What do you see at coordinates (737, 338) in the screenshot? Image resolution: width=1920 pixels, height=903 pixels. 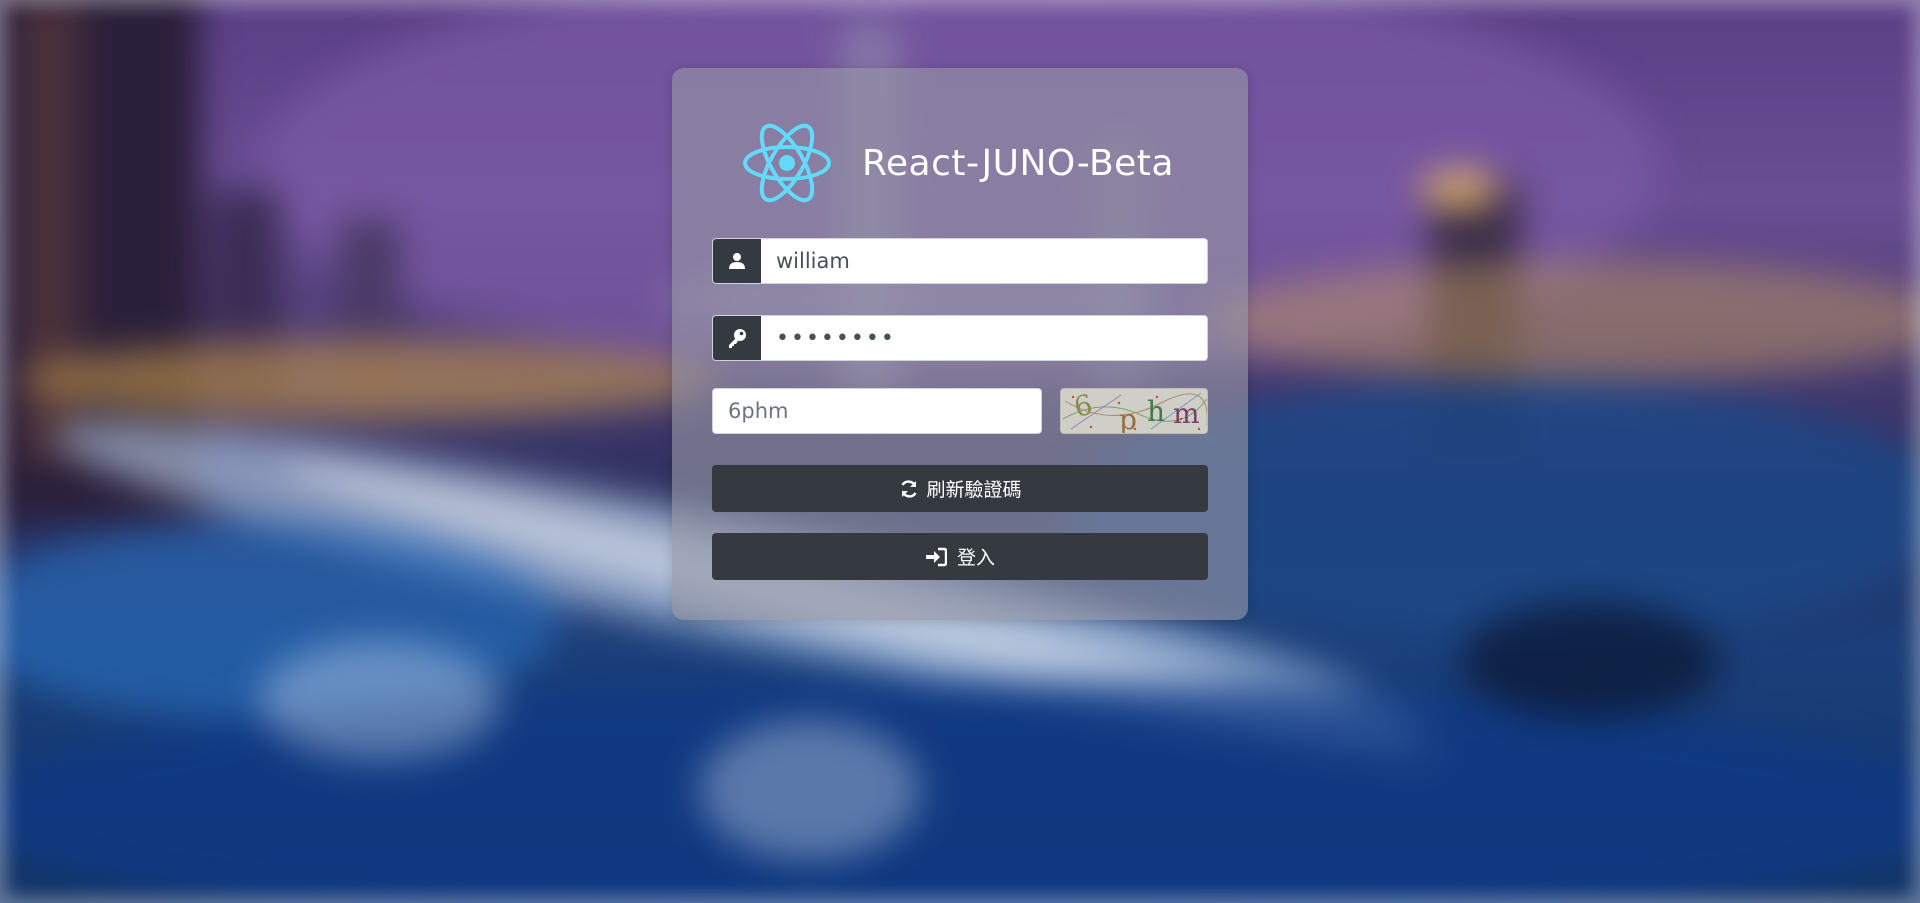 I see `key-icon` at bounding box center [737, 338].